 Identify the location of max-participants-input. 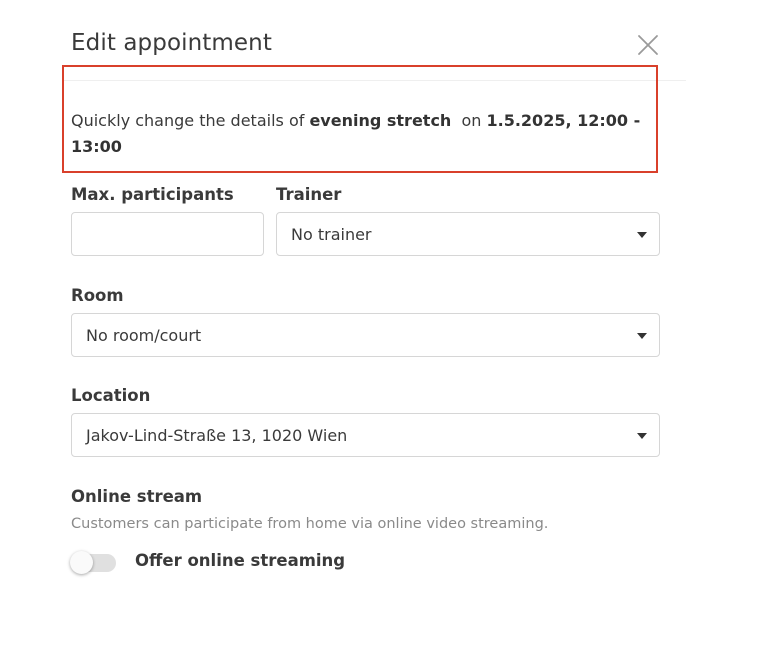
(167, 234).